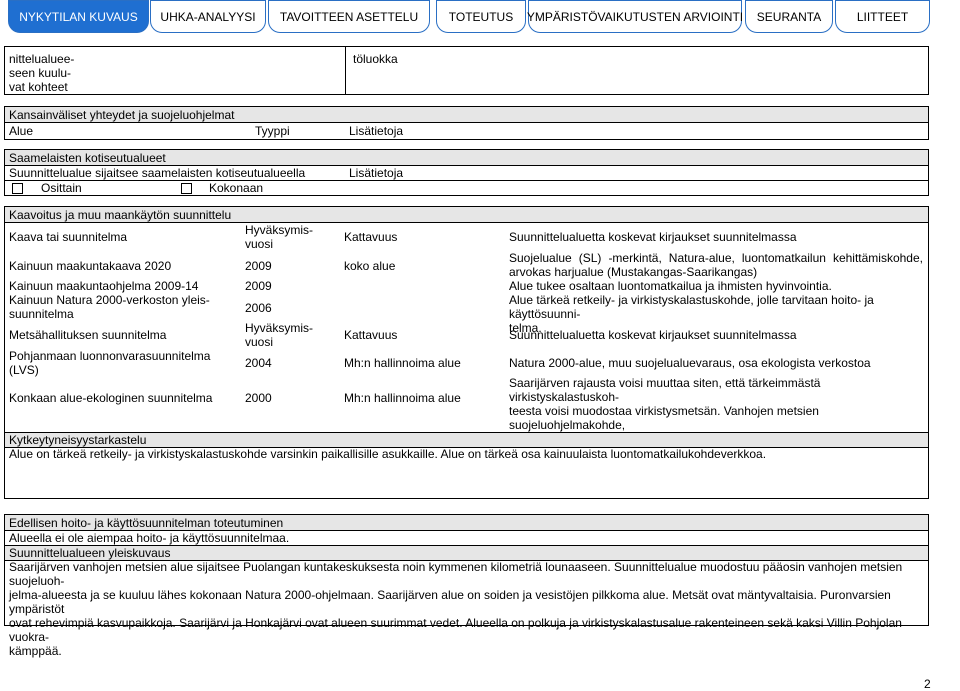  Describe the element at coordinates (186, 188) in the screenshot. I see `kokonaan-checkbox` at that location.